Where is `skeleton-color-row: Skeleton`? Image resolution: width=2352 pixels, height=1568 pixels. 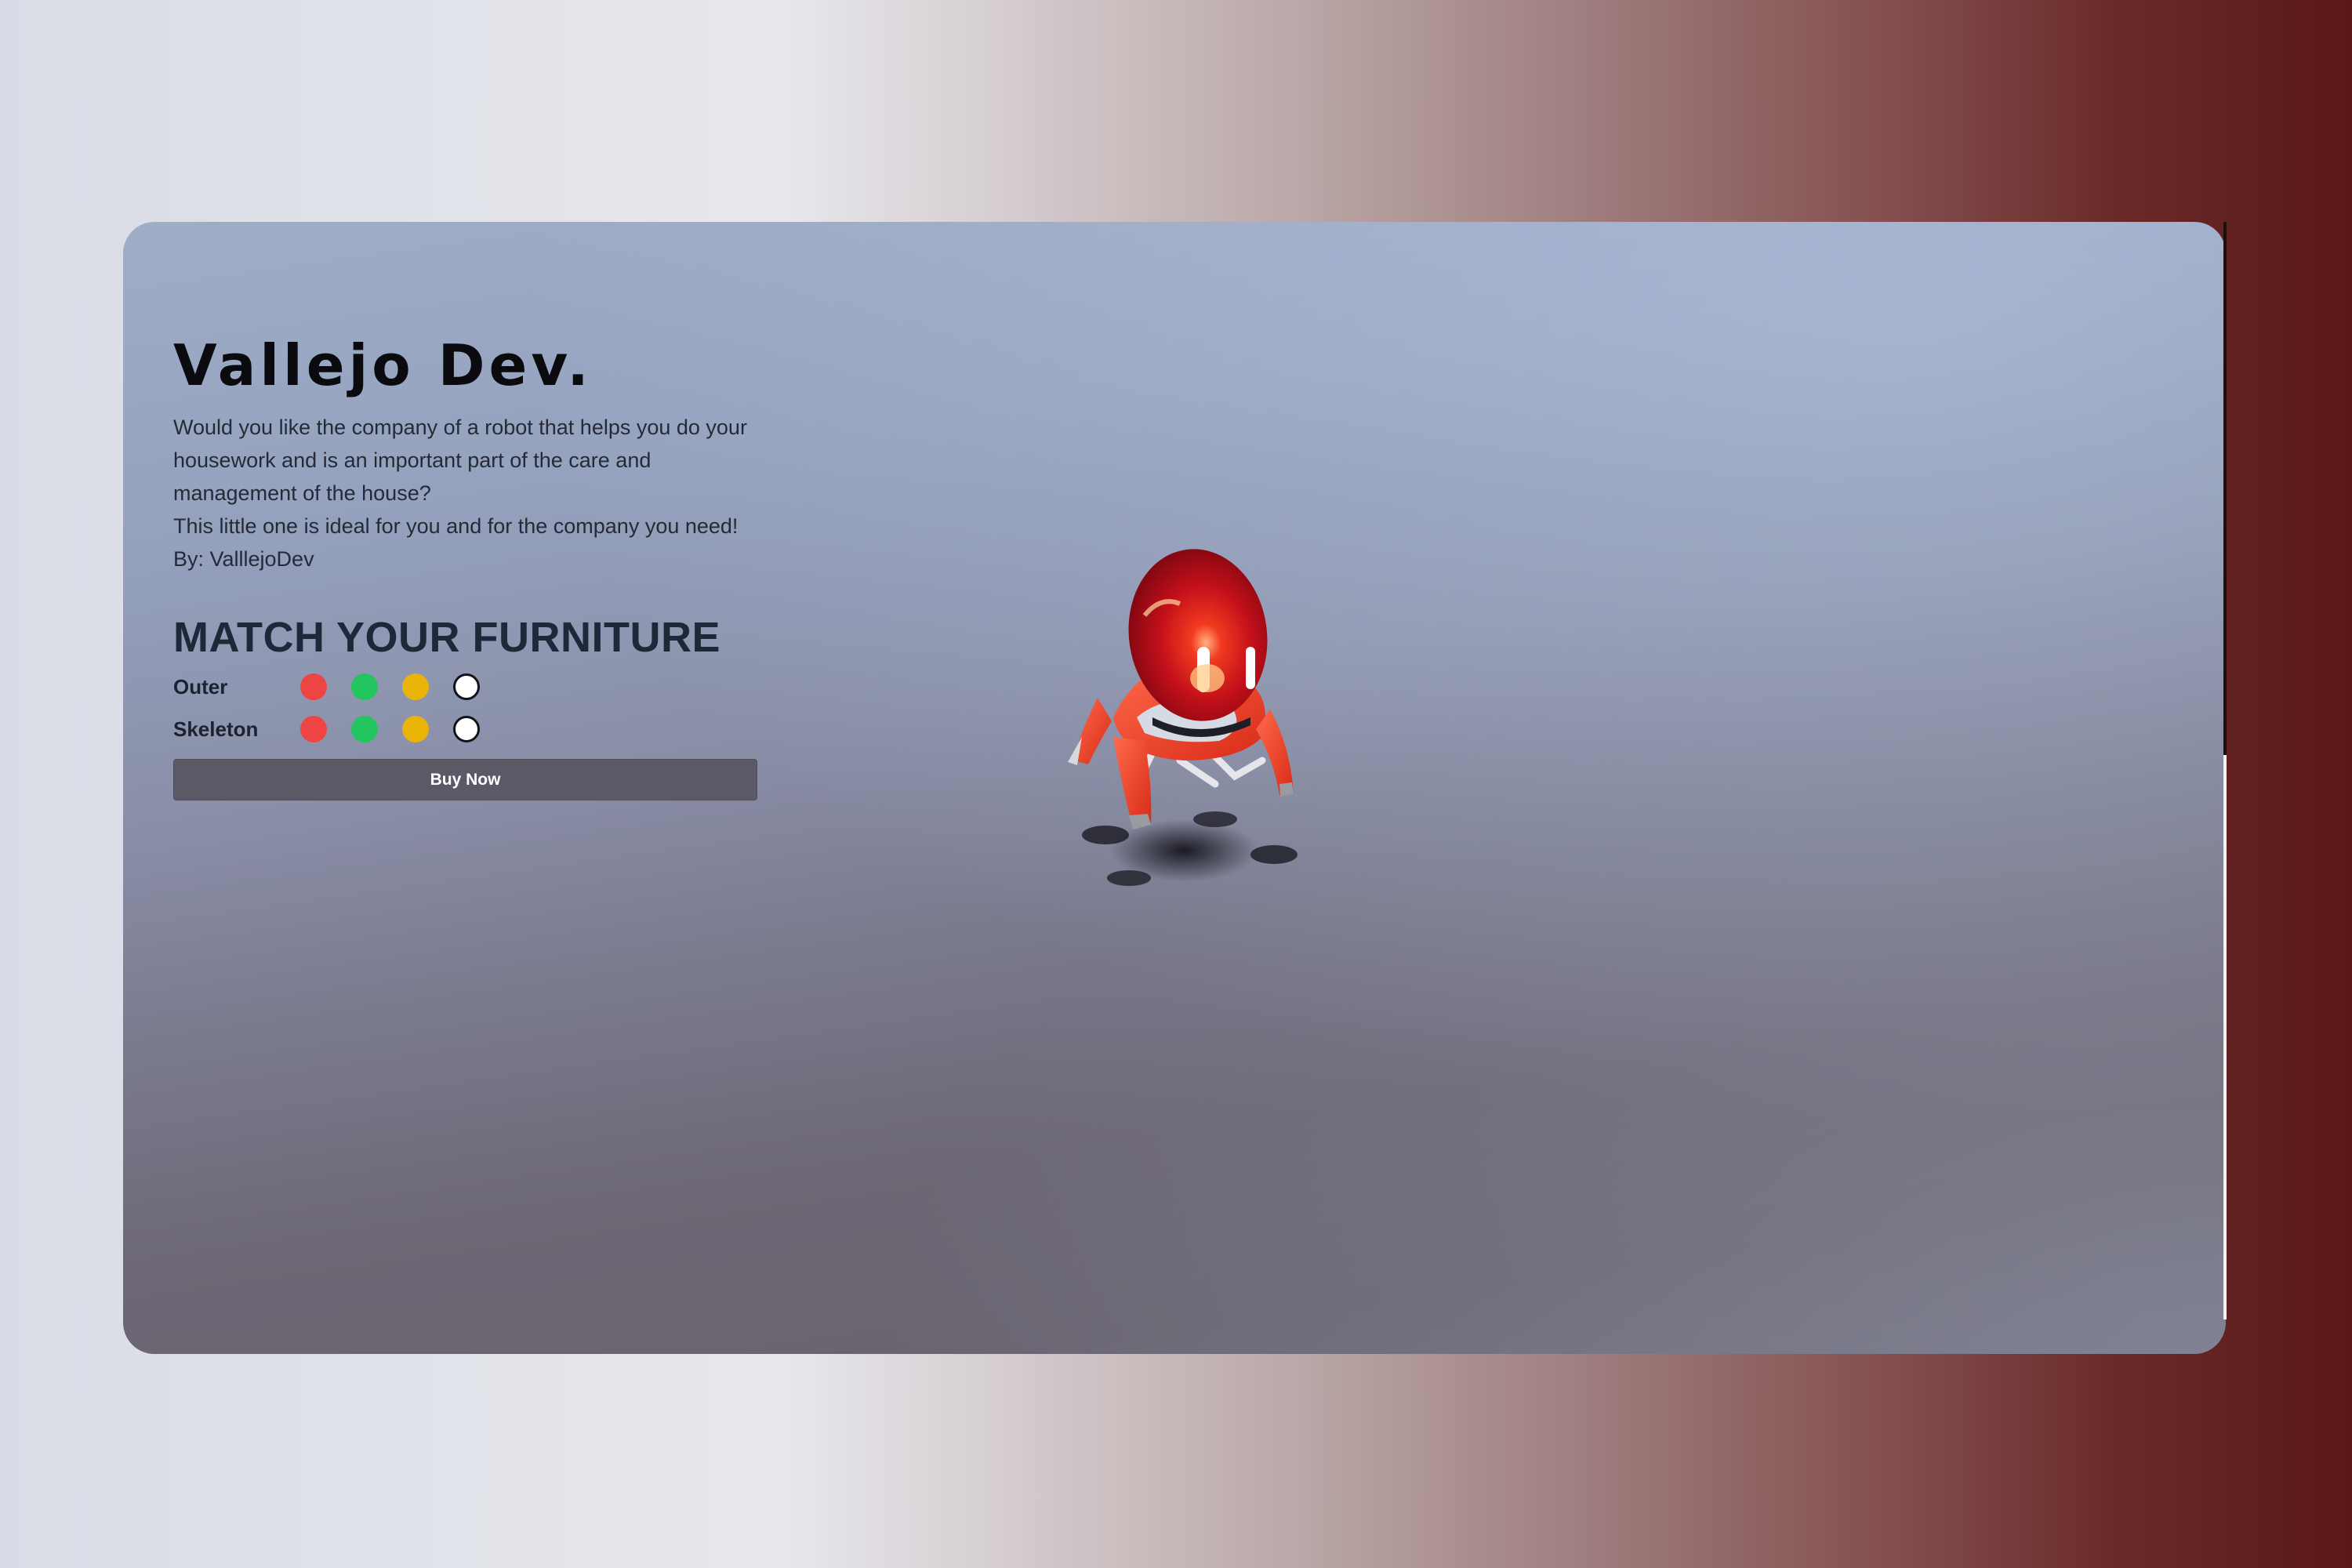
skeleton-color-row: Skeleton is located at coordinates (471, 729).